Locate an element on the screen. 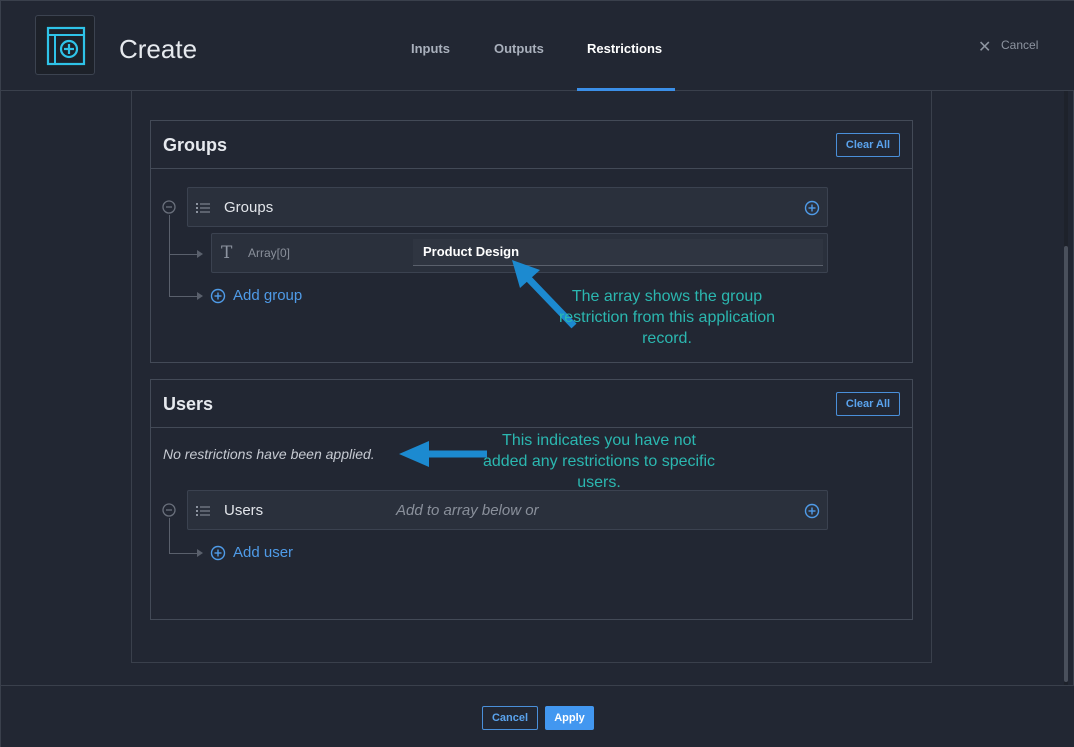 Image resolution: width=1074 pixels, height=747 pixels. app-create-icon is located at coordinates (65, 45).